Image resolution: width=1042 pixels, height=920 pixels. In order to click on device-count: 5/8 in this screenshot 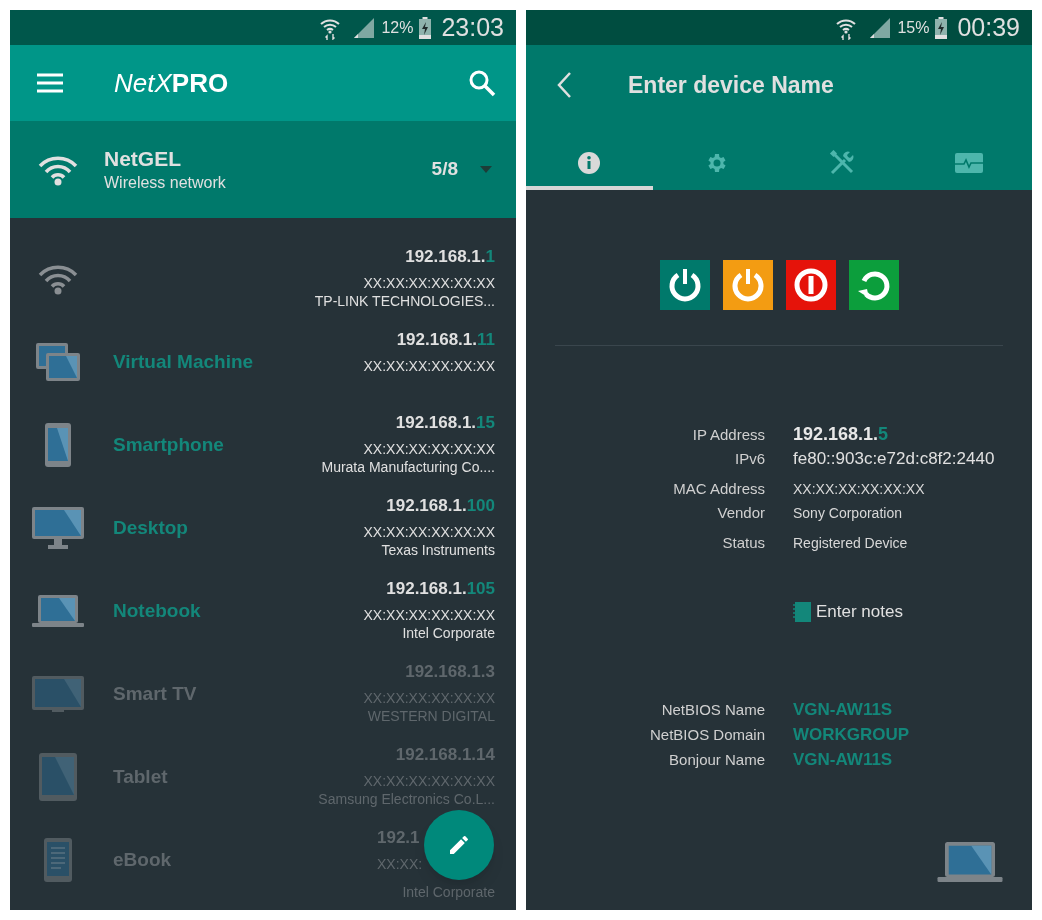, I will do `click(444, 169)`.